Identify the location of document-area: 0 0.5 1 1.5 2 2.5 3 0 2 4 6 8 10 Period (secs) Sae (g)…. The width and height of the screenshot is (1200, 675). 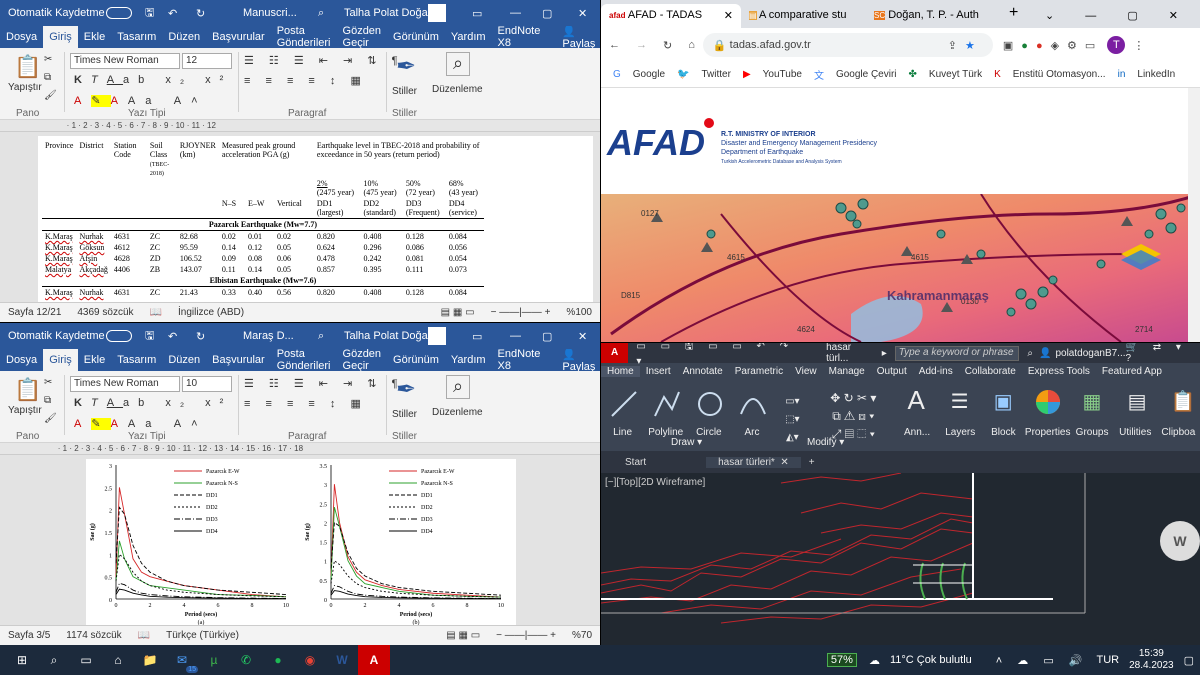
(300, 540).